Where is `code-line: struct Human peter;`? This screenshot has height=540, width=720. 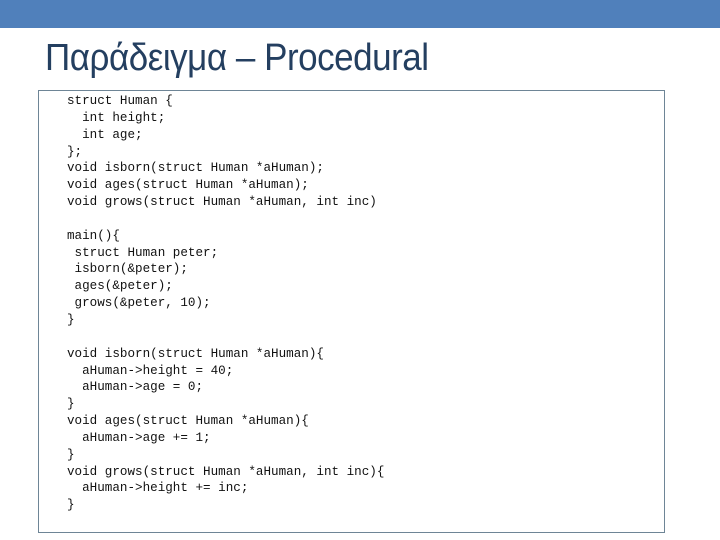
code-line: struct Human peter; is located at coordinates (143, 252).